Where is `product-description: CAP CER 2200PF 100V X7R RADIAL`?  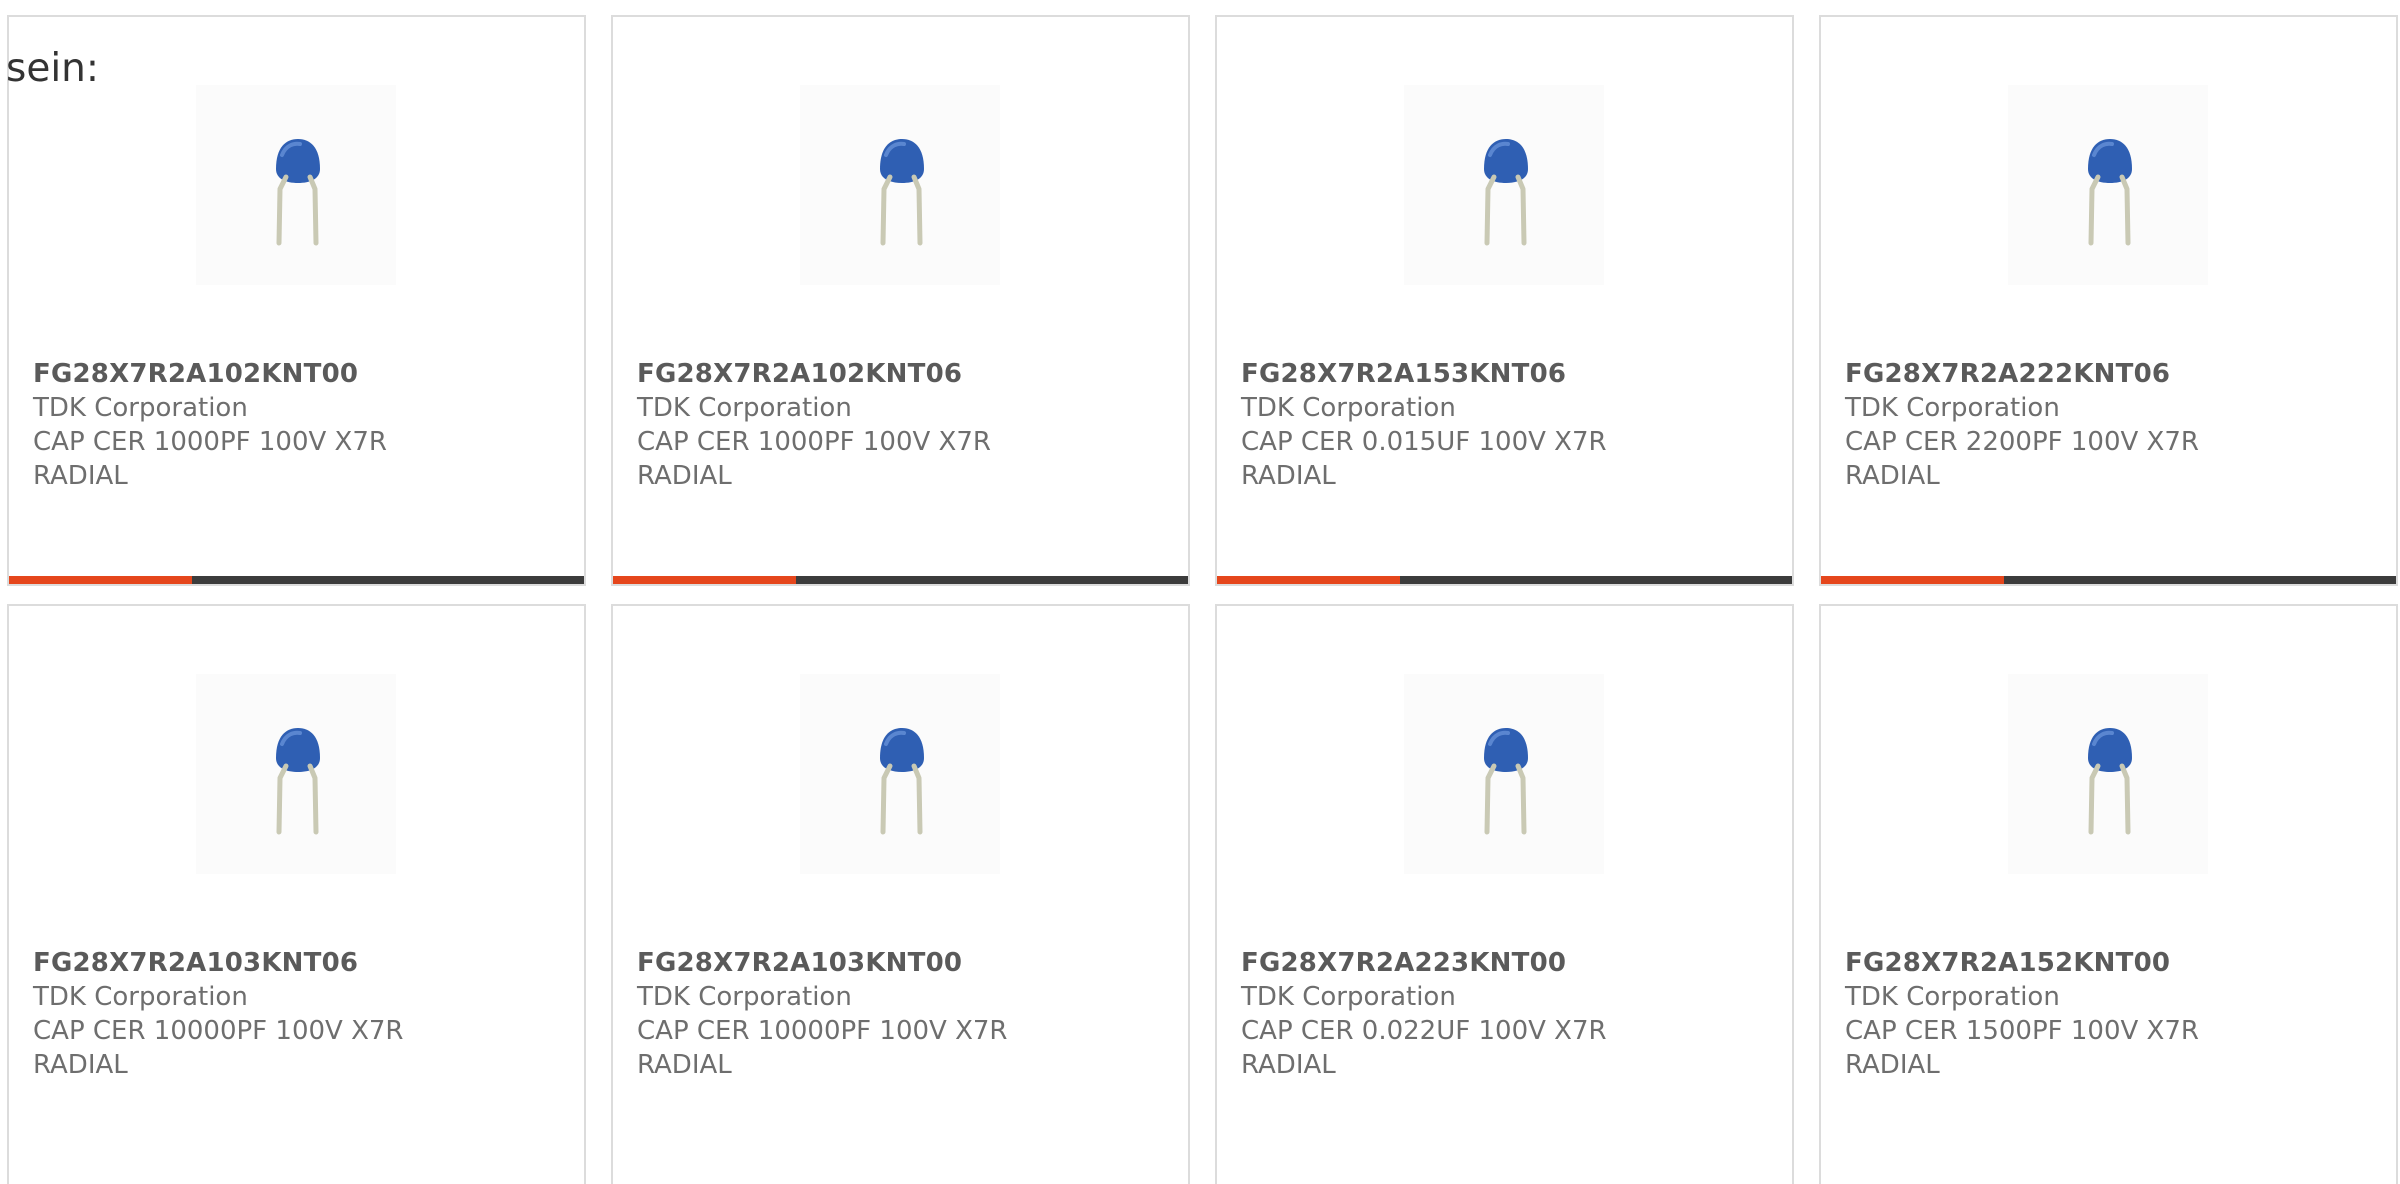 product-description: CAP CER 2200PF 100V X7R RADIAL is located at coordinates (2022, 459).